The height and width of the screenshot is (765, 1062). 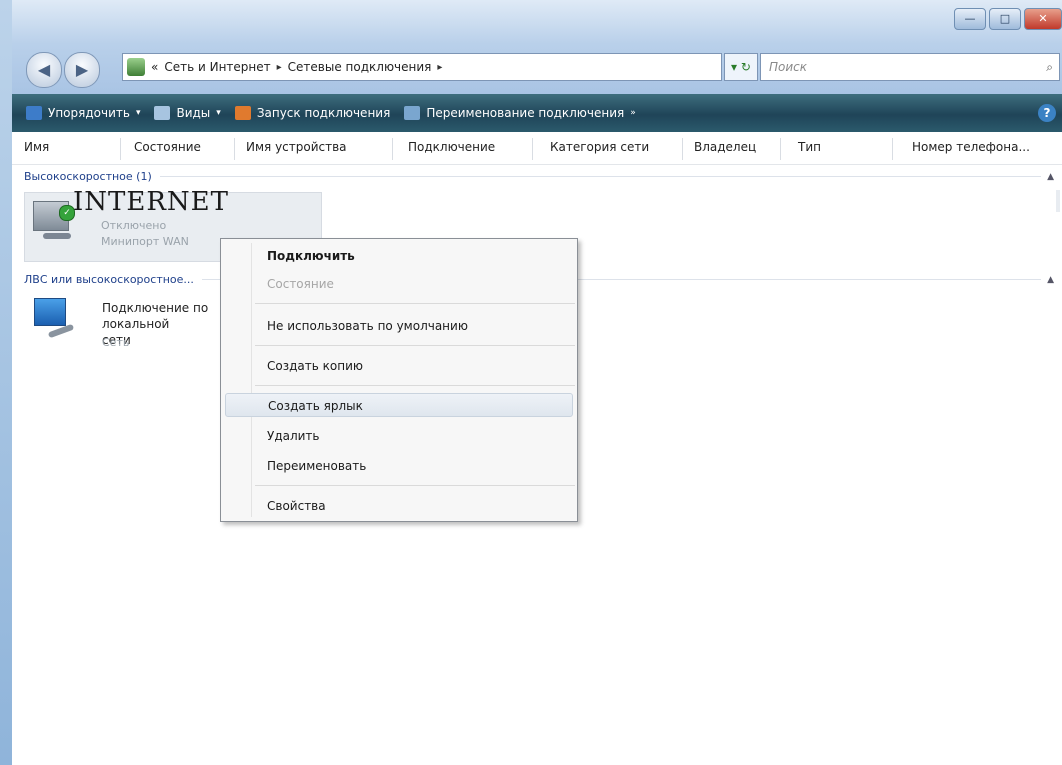 What do you see at coordinates (1005, 19) in the screenshot?
I see `maximize-button: □` at bounding box center [1005, 19].